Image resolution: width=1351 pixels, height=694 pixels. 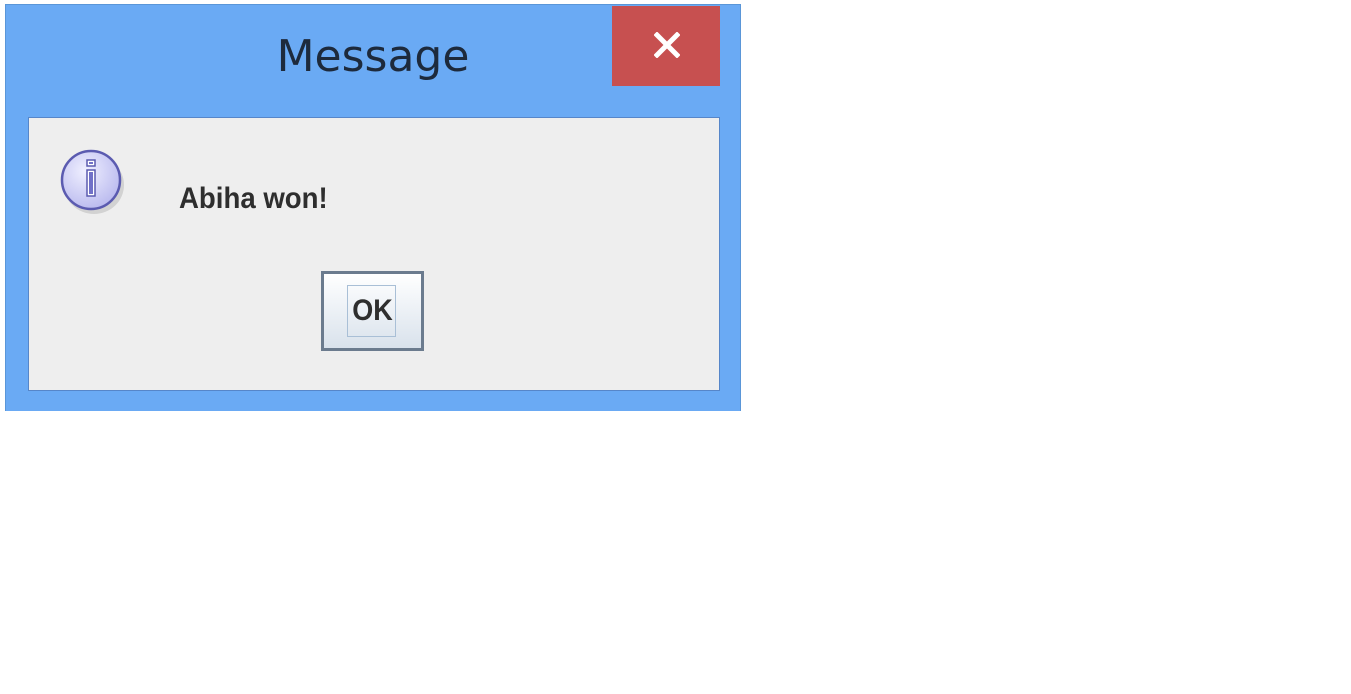 What do you see at coordinates (373, 59) in the screenshot?
I see `title-bar: Message` at bounding box center [373, 59].